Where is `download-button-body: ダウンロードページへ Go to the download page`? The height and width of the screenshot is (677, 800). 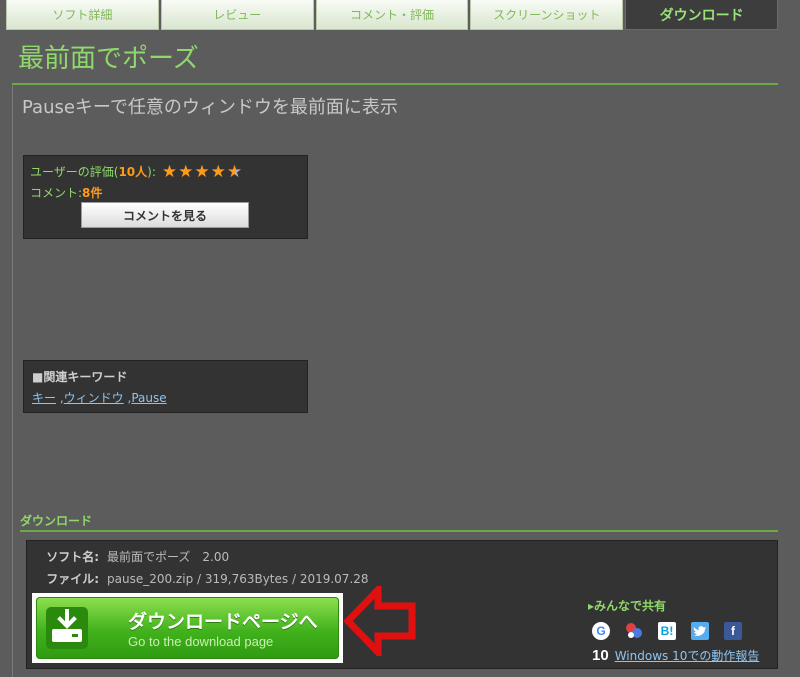 download-button-body: ダウンロードページへ Go to the download page is located at coordinates (187, 628).